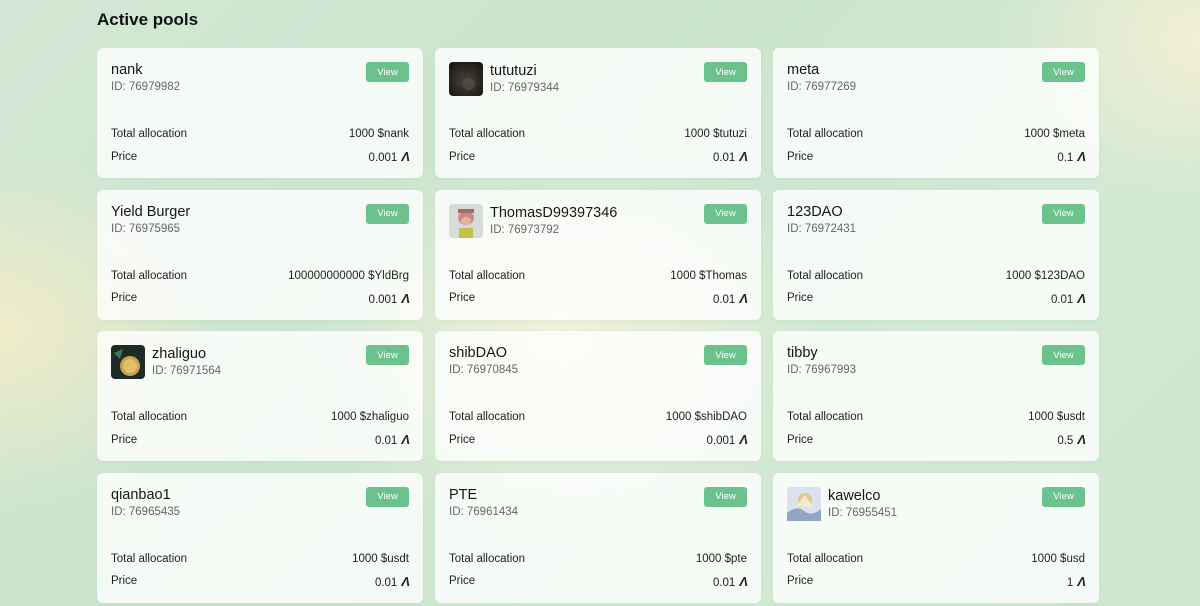  I want to click on pool-id: ID: 76971564, so click(187, 371).